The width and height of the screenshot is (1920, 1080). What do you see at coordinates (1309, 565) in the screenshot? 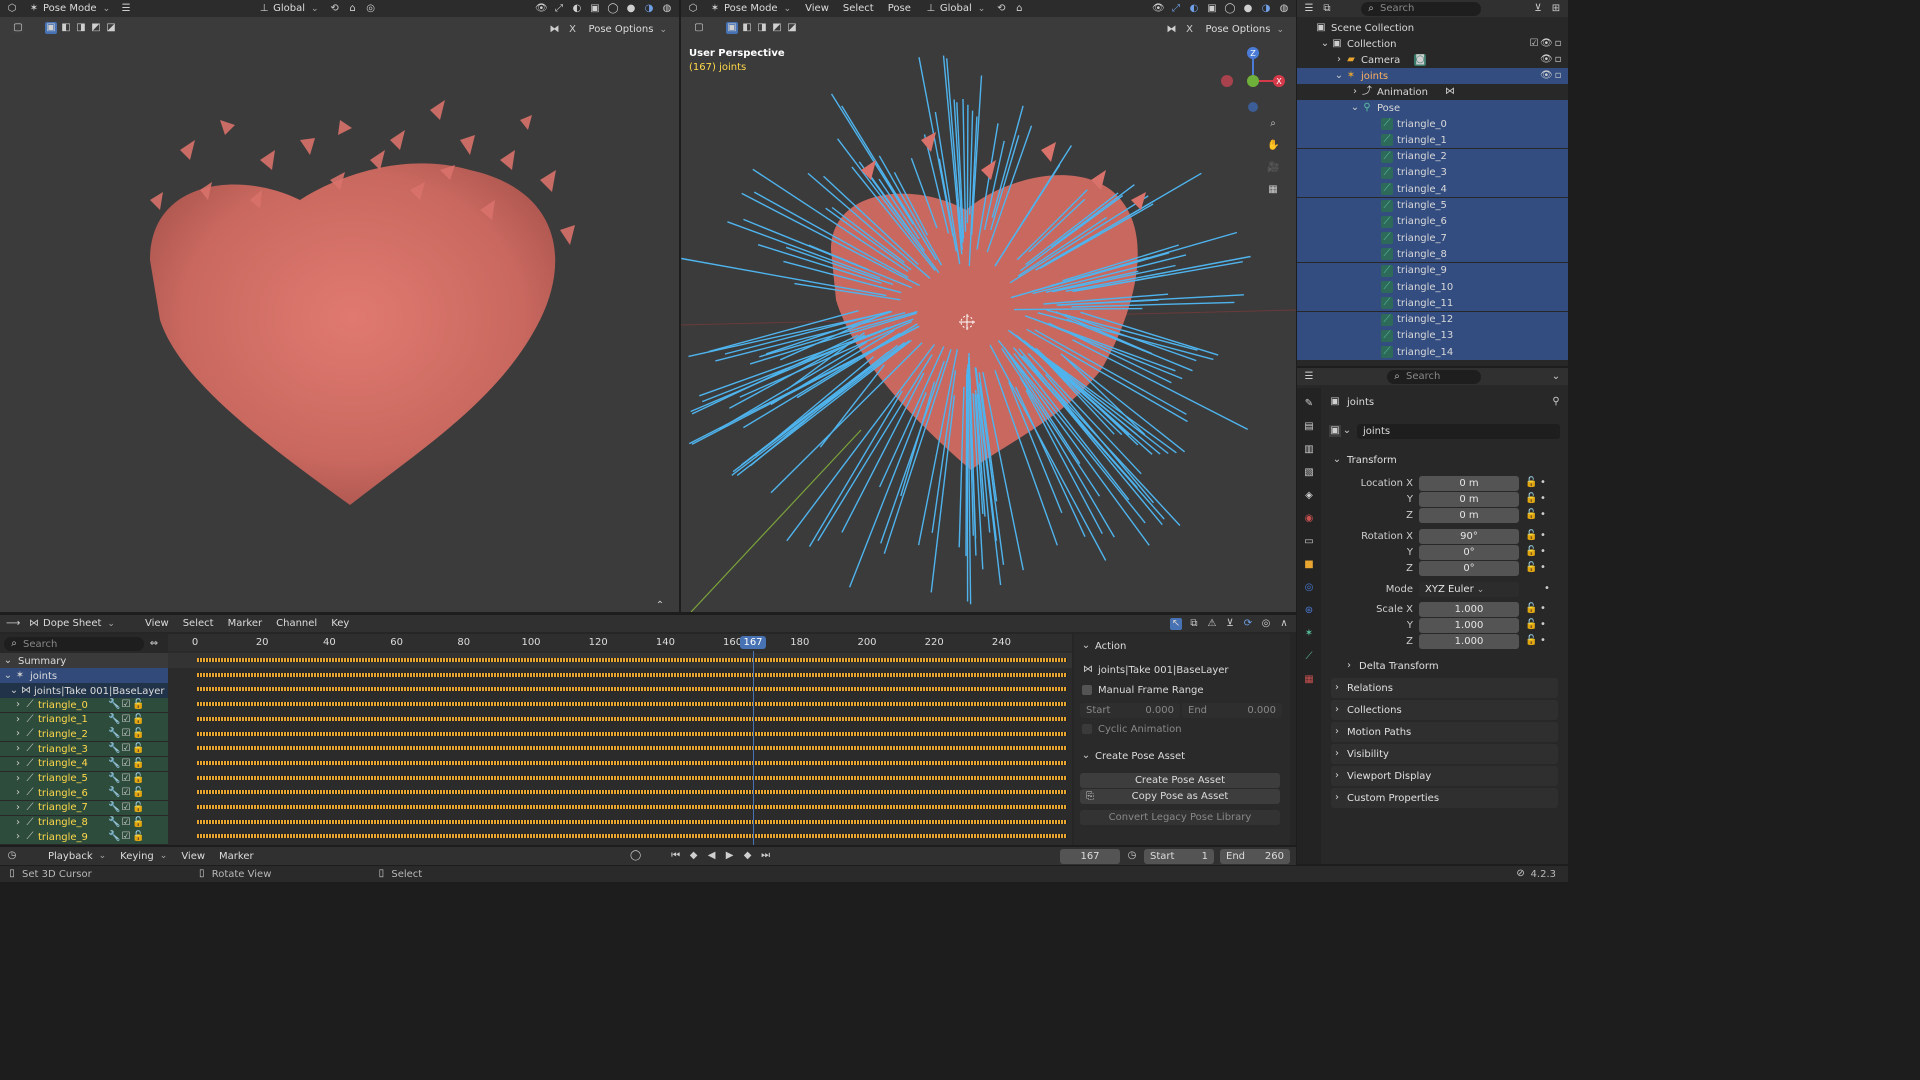
I see `object-tab-icon: ■` at bounding box center [1309, 565].